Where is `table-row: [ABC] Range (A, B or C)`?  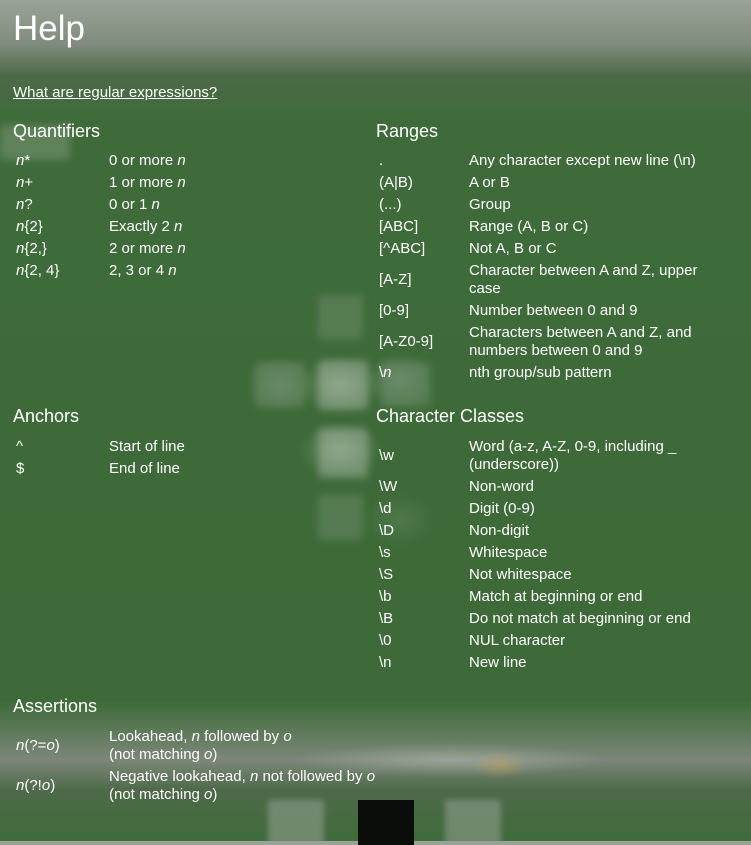 table-row: [ABC] Range (A, B or C) is located at coordinates (554, 227).